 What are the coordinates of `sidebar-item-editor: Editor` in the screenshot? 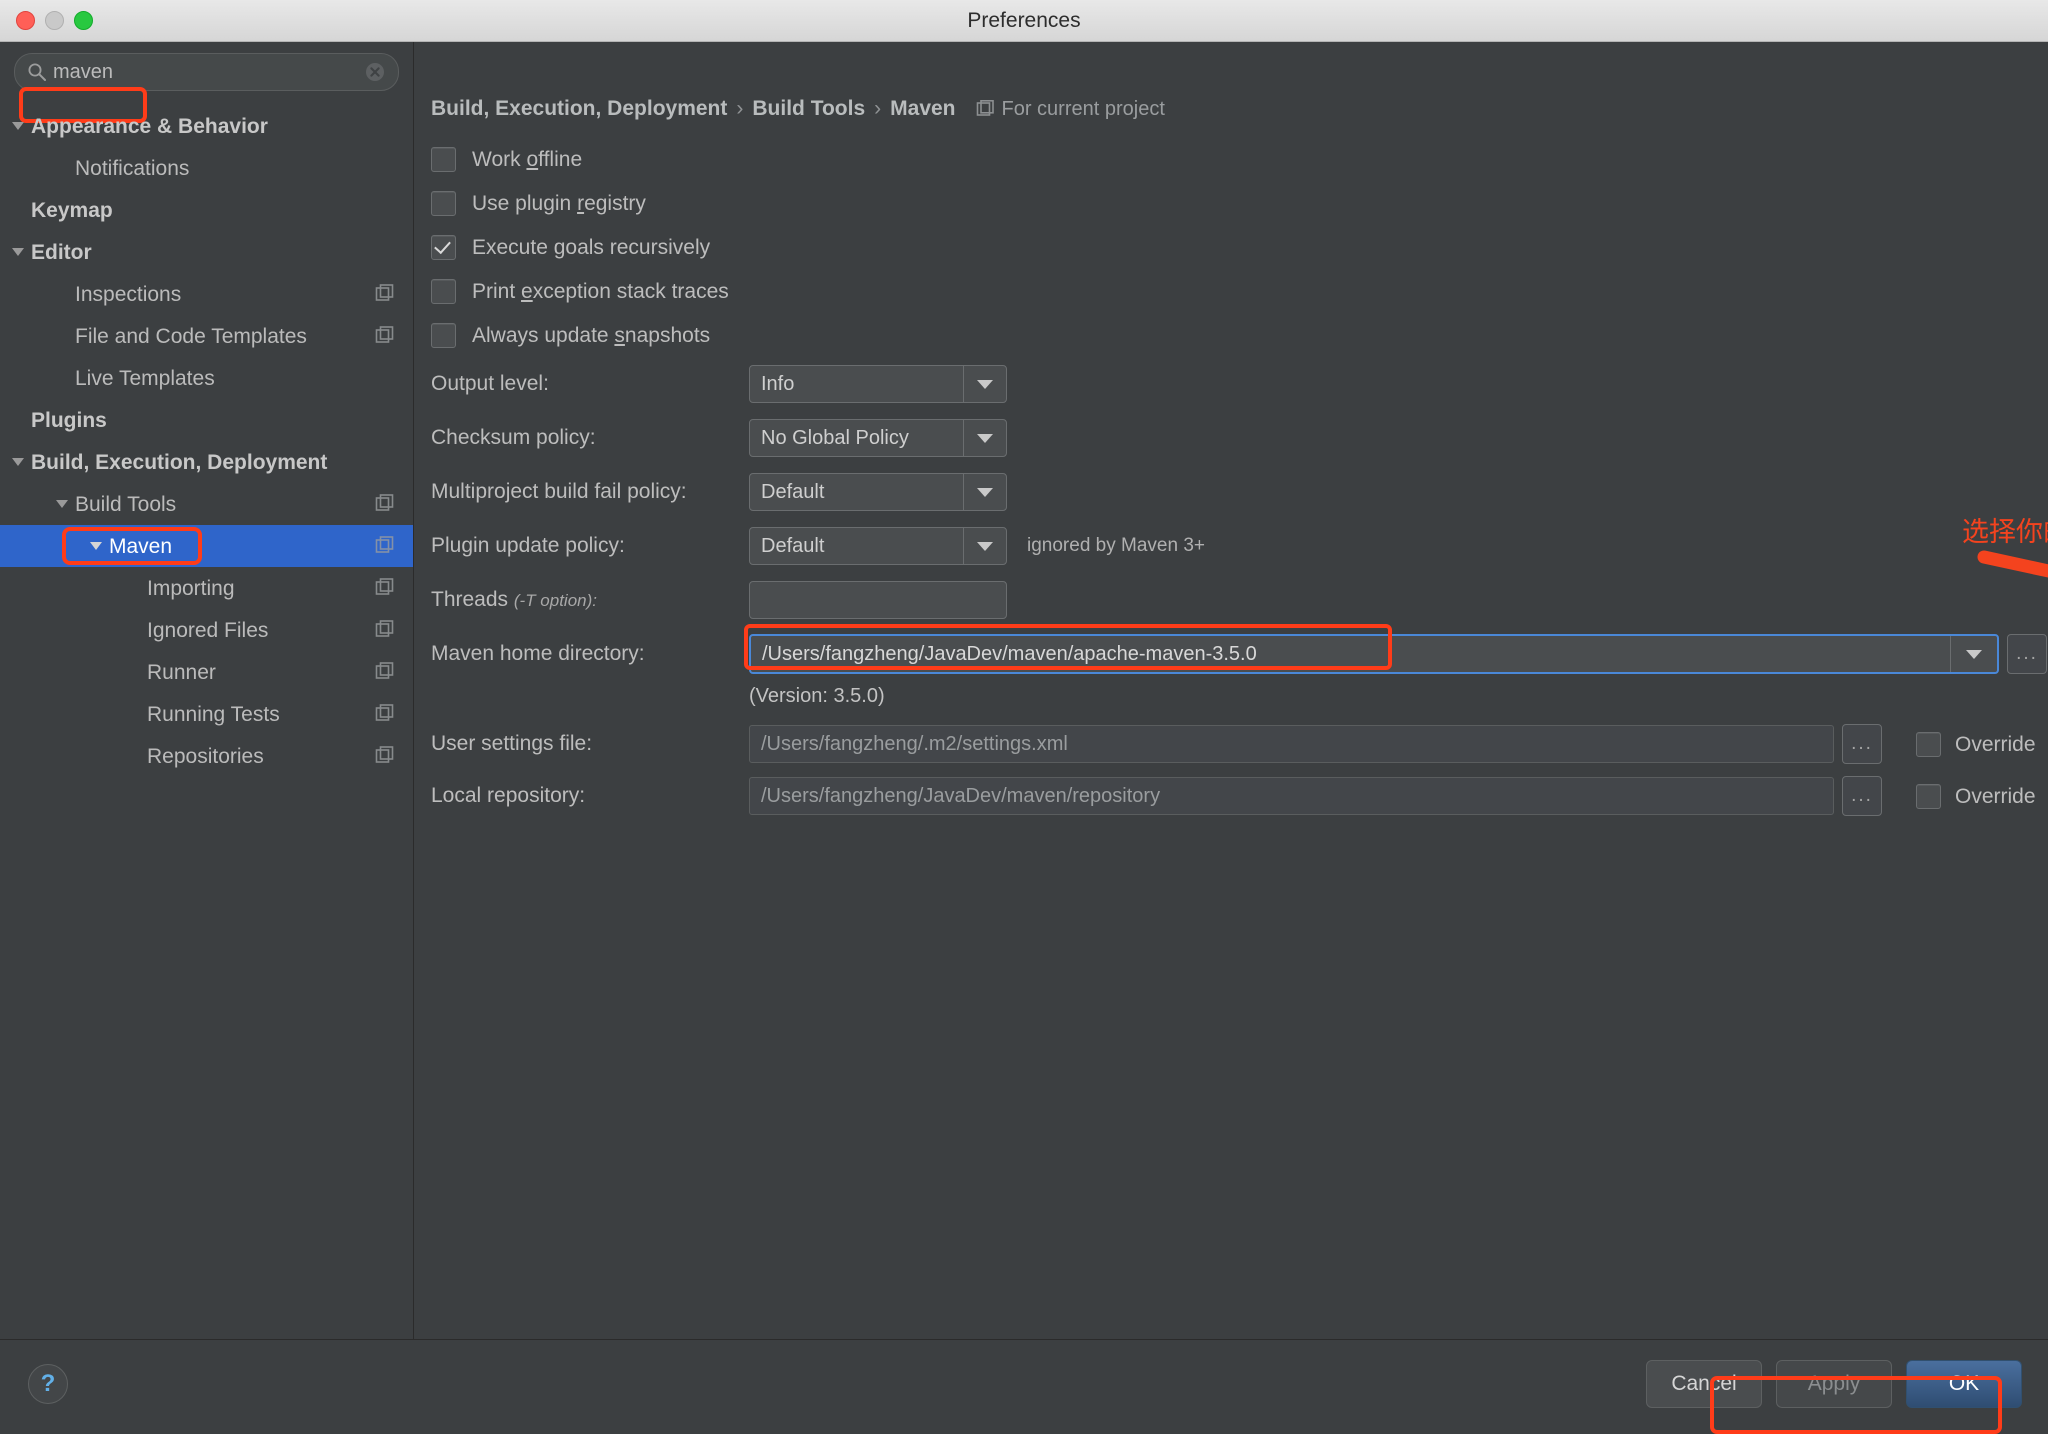 It's located at (206, 252).